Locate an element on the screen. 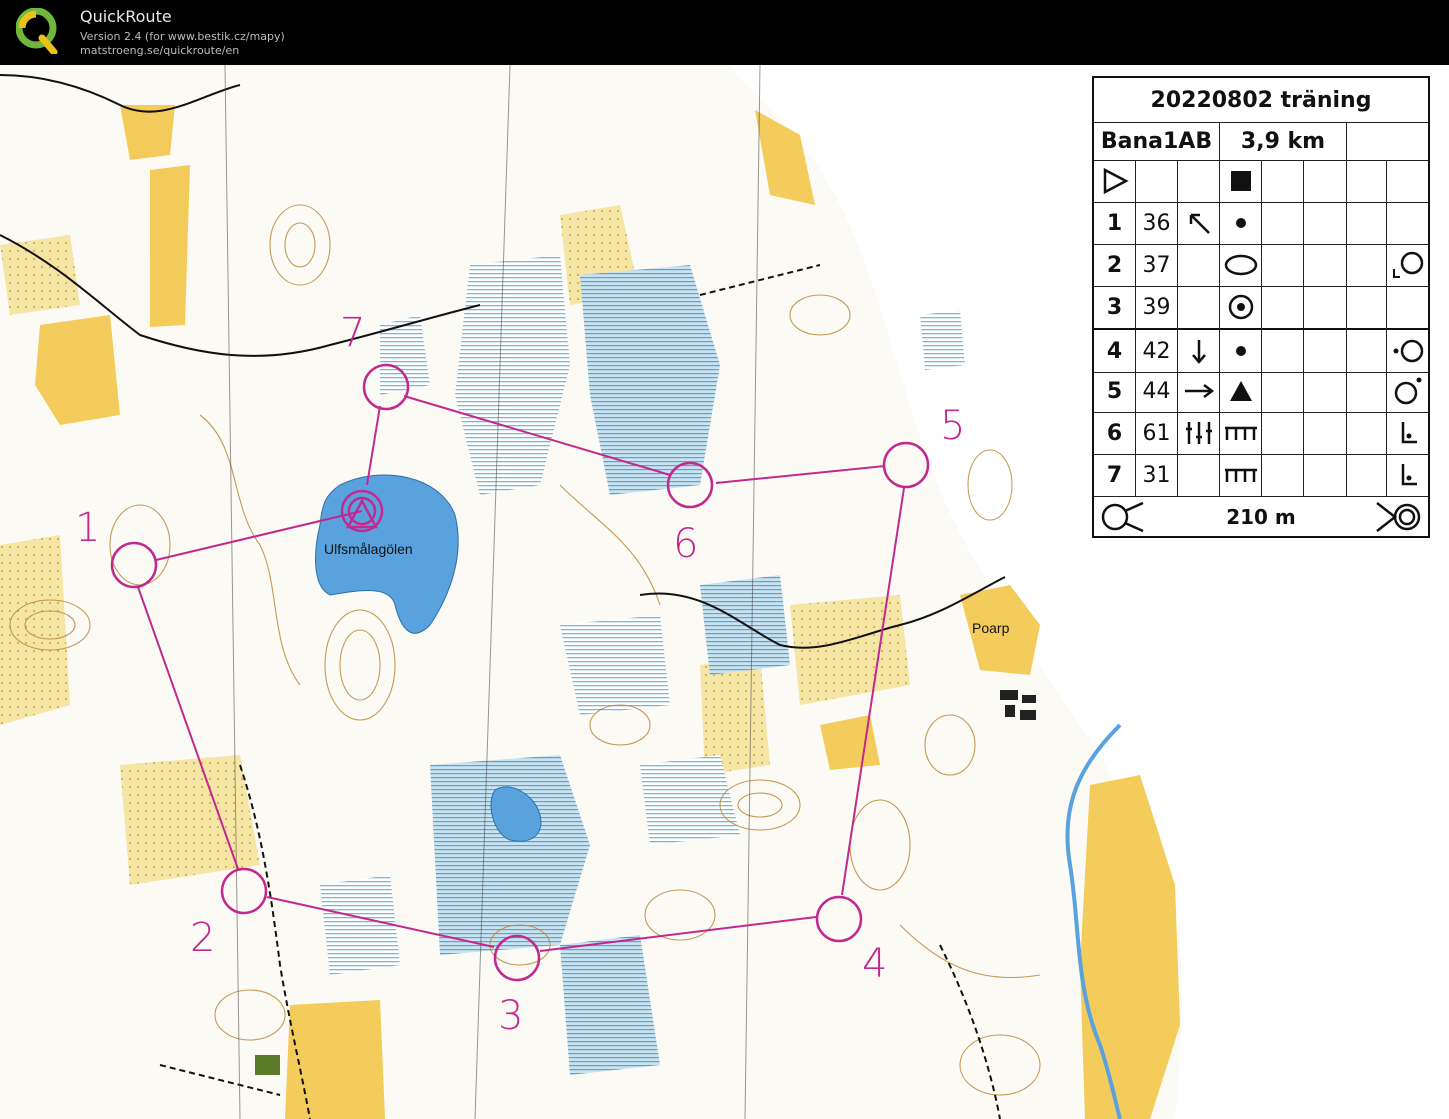 The height and width of the screenshot is (1119, 1449). control-sequence: 3 is located at coordinates (1115, 307).